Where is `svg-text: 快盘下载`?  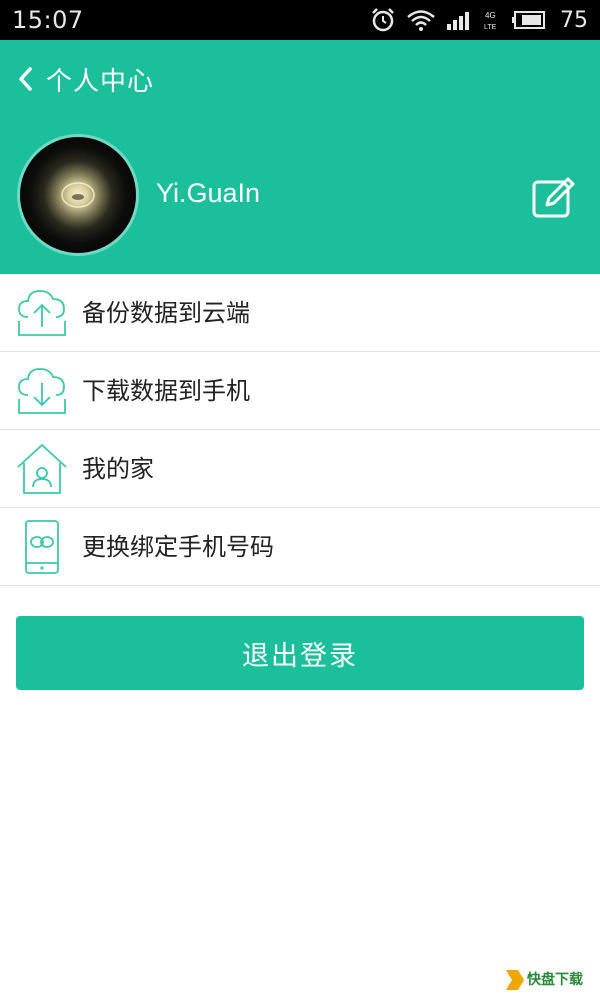 svg-text: 快盘下载 is located at coordinates (555, 979).